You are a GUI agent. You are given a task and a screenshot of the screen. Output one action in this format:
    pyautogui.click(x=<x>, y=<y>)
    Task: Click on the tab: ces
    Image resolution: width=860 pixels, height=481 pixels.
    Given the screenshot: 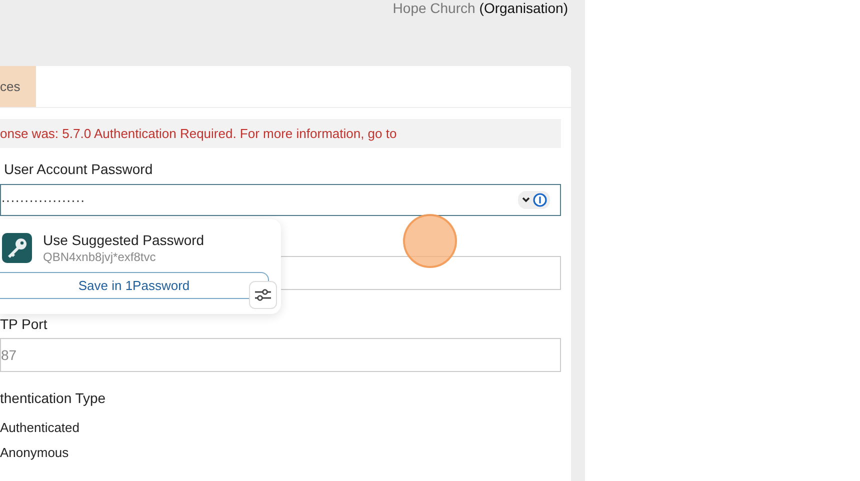 What is the action you would take?
    pyautogui.click(x=18, y=86)
    